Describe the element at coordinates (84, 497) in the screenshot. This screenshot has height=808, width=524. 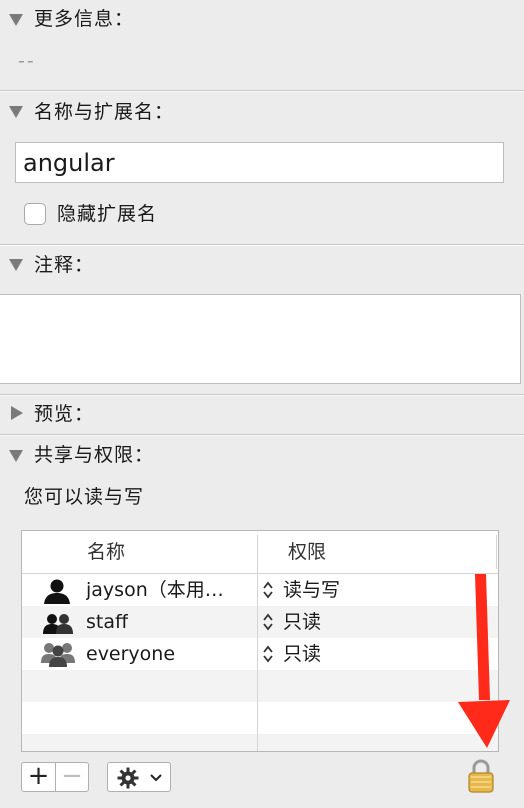
I see `sharing-summary: 您可以读与写` at that location.